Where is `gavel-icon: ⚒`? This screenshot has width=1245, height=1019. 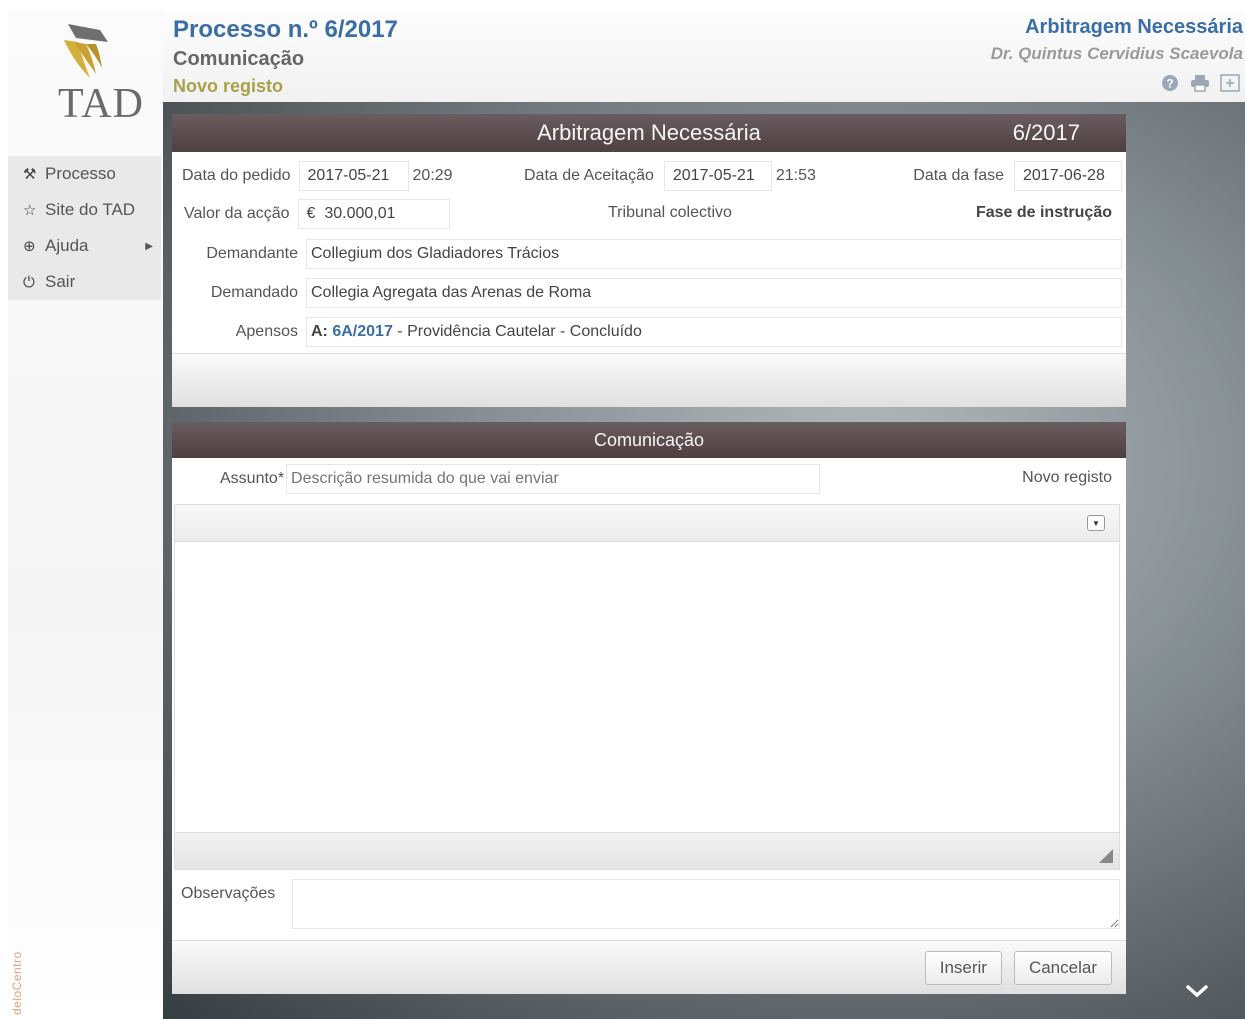 gavel-icon: ⚒ is located at coordinates (30, 174).